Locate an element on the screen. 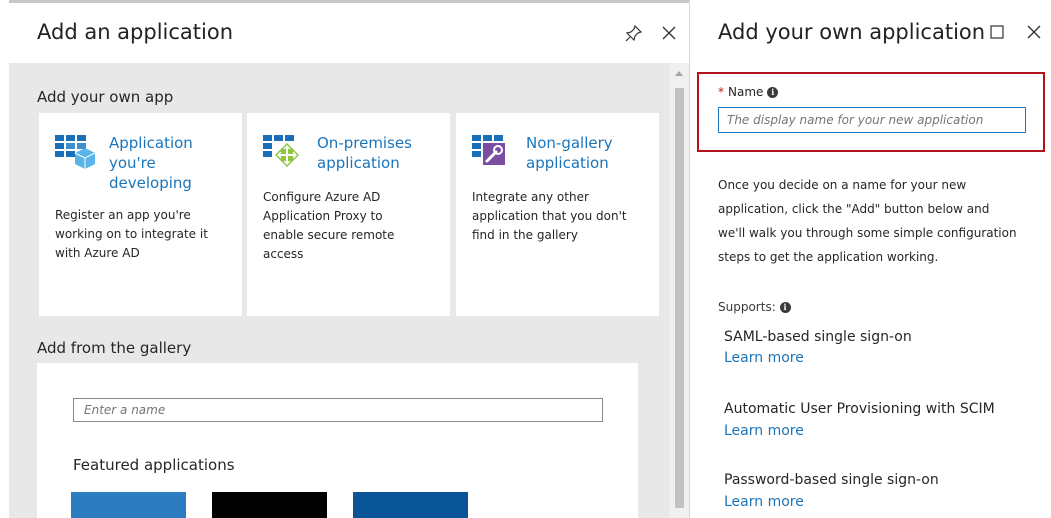 Image resolution: width=1051 pixels, height=518 pixels. gallery-section-title: Add from the gallery is located at coordinates (114, 348).